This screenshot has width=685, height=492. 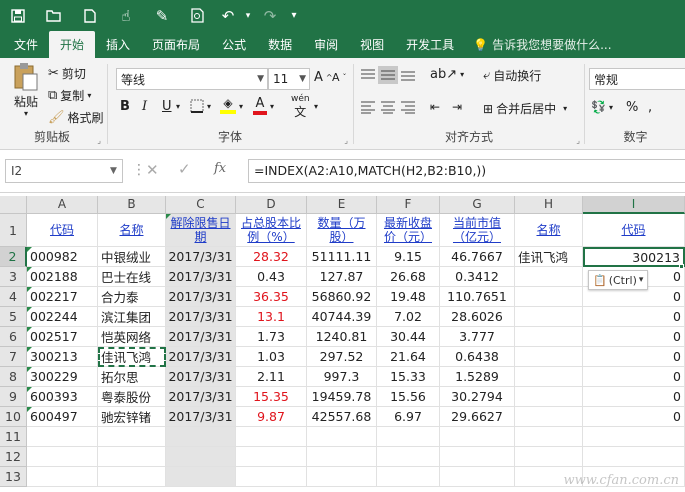 What do you see at coordinates (132, 417) in the screenshot?
I see `table-cell: 驰宏锌锗` at bounding box center [132, 417].